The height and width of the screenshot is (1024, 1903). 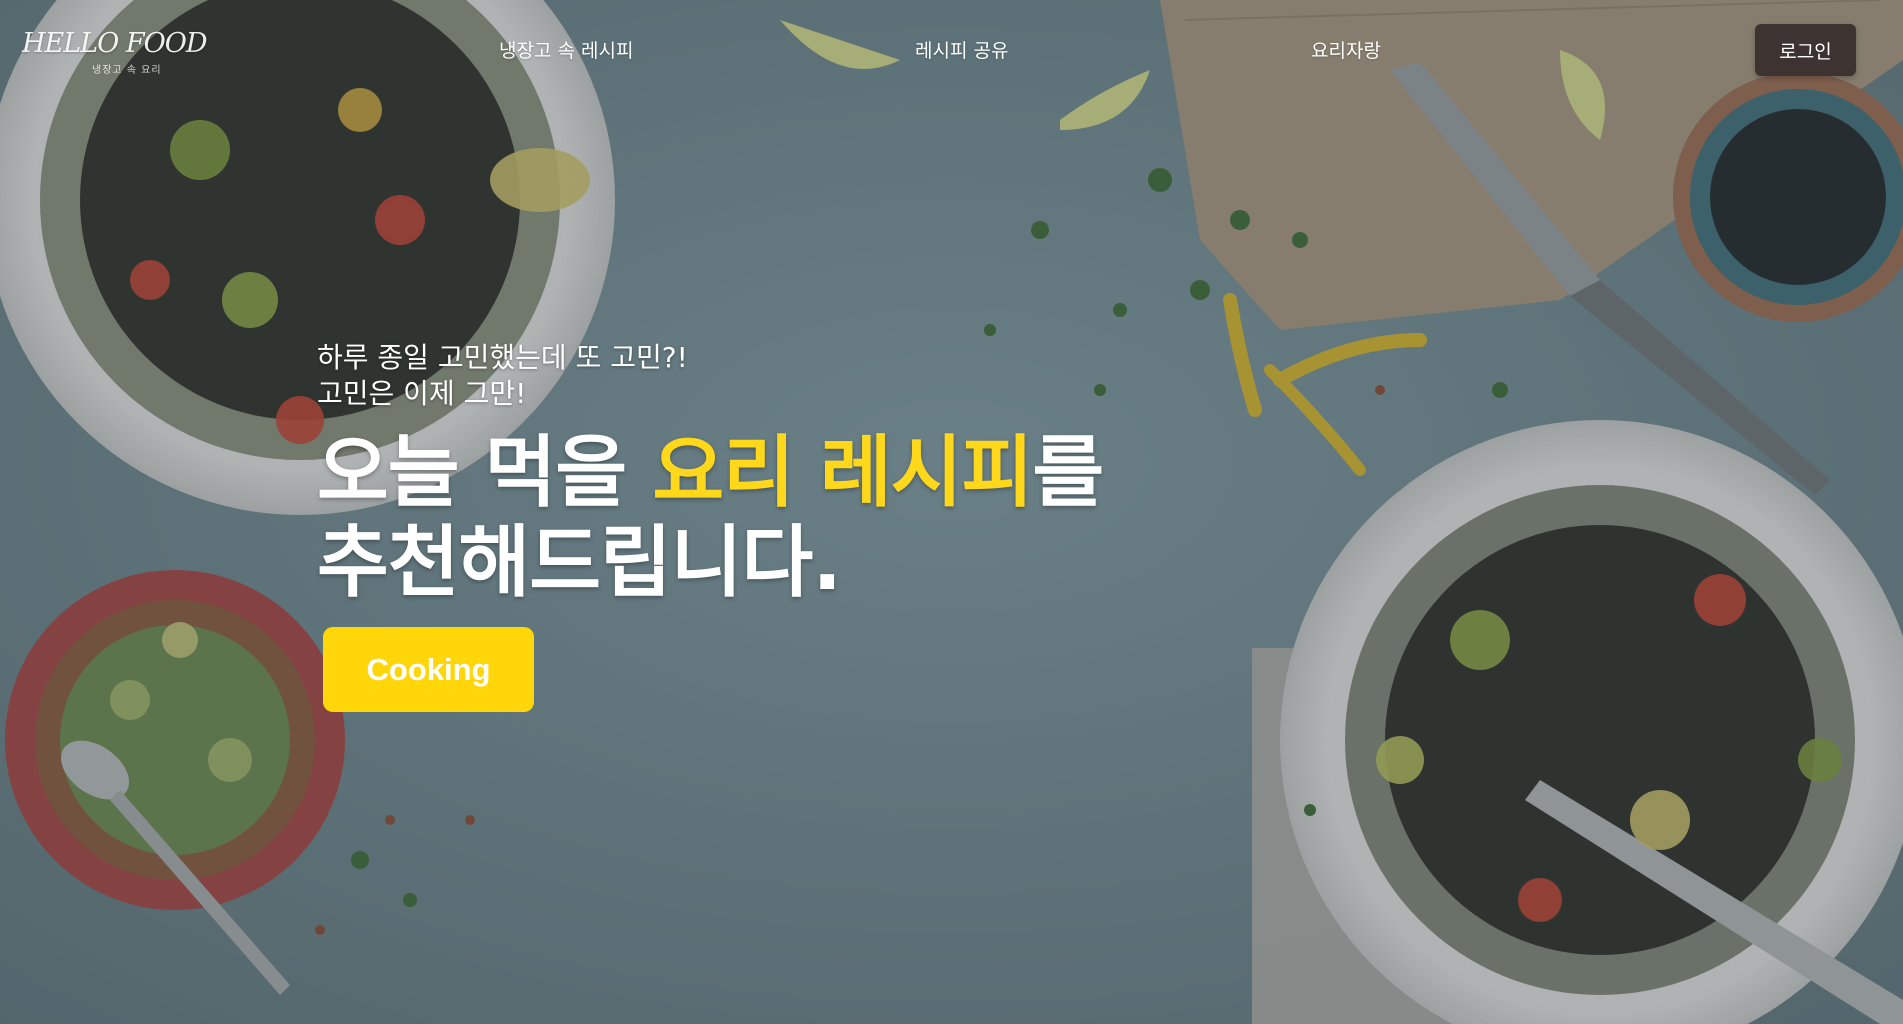 I want to click on hero-title-part2: 를, so click(x=1068, y=473).